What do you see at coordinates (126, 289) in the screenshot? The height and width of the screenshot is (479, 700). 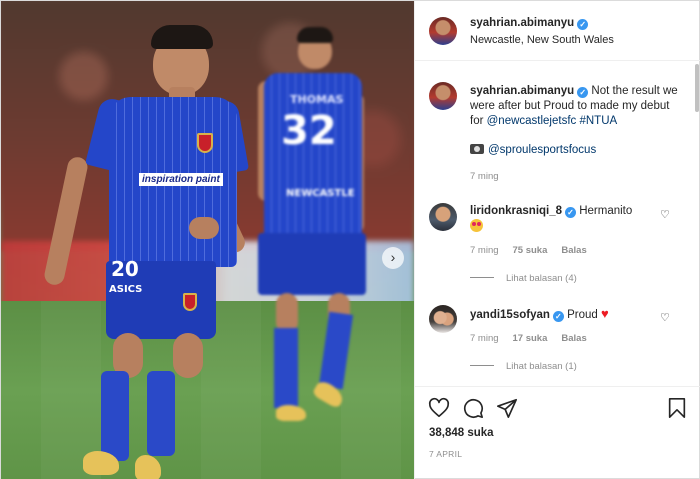 I see `shorts-brand: ASICS` at bounding box center [126, 289].